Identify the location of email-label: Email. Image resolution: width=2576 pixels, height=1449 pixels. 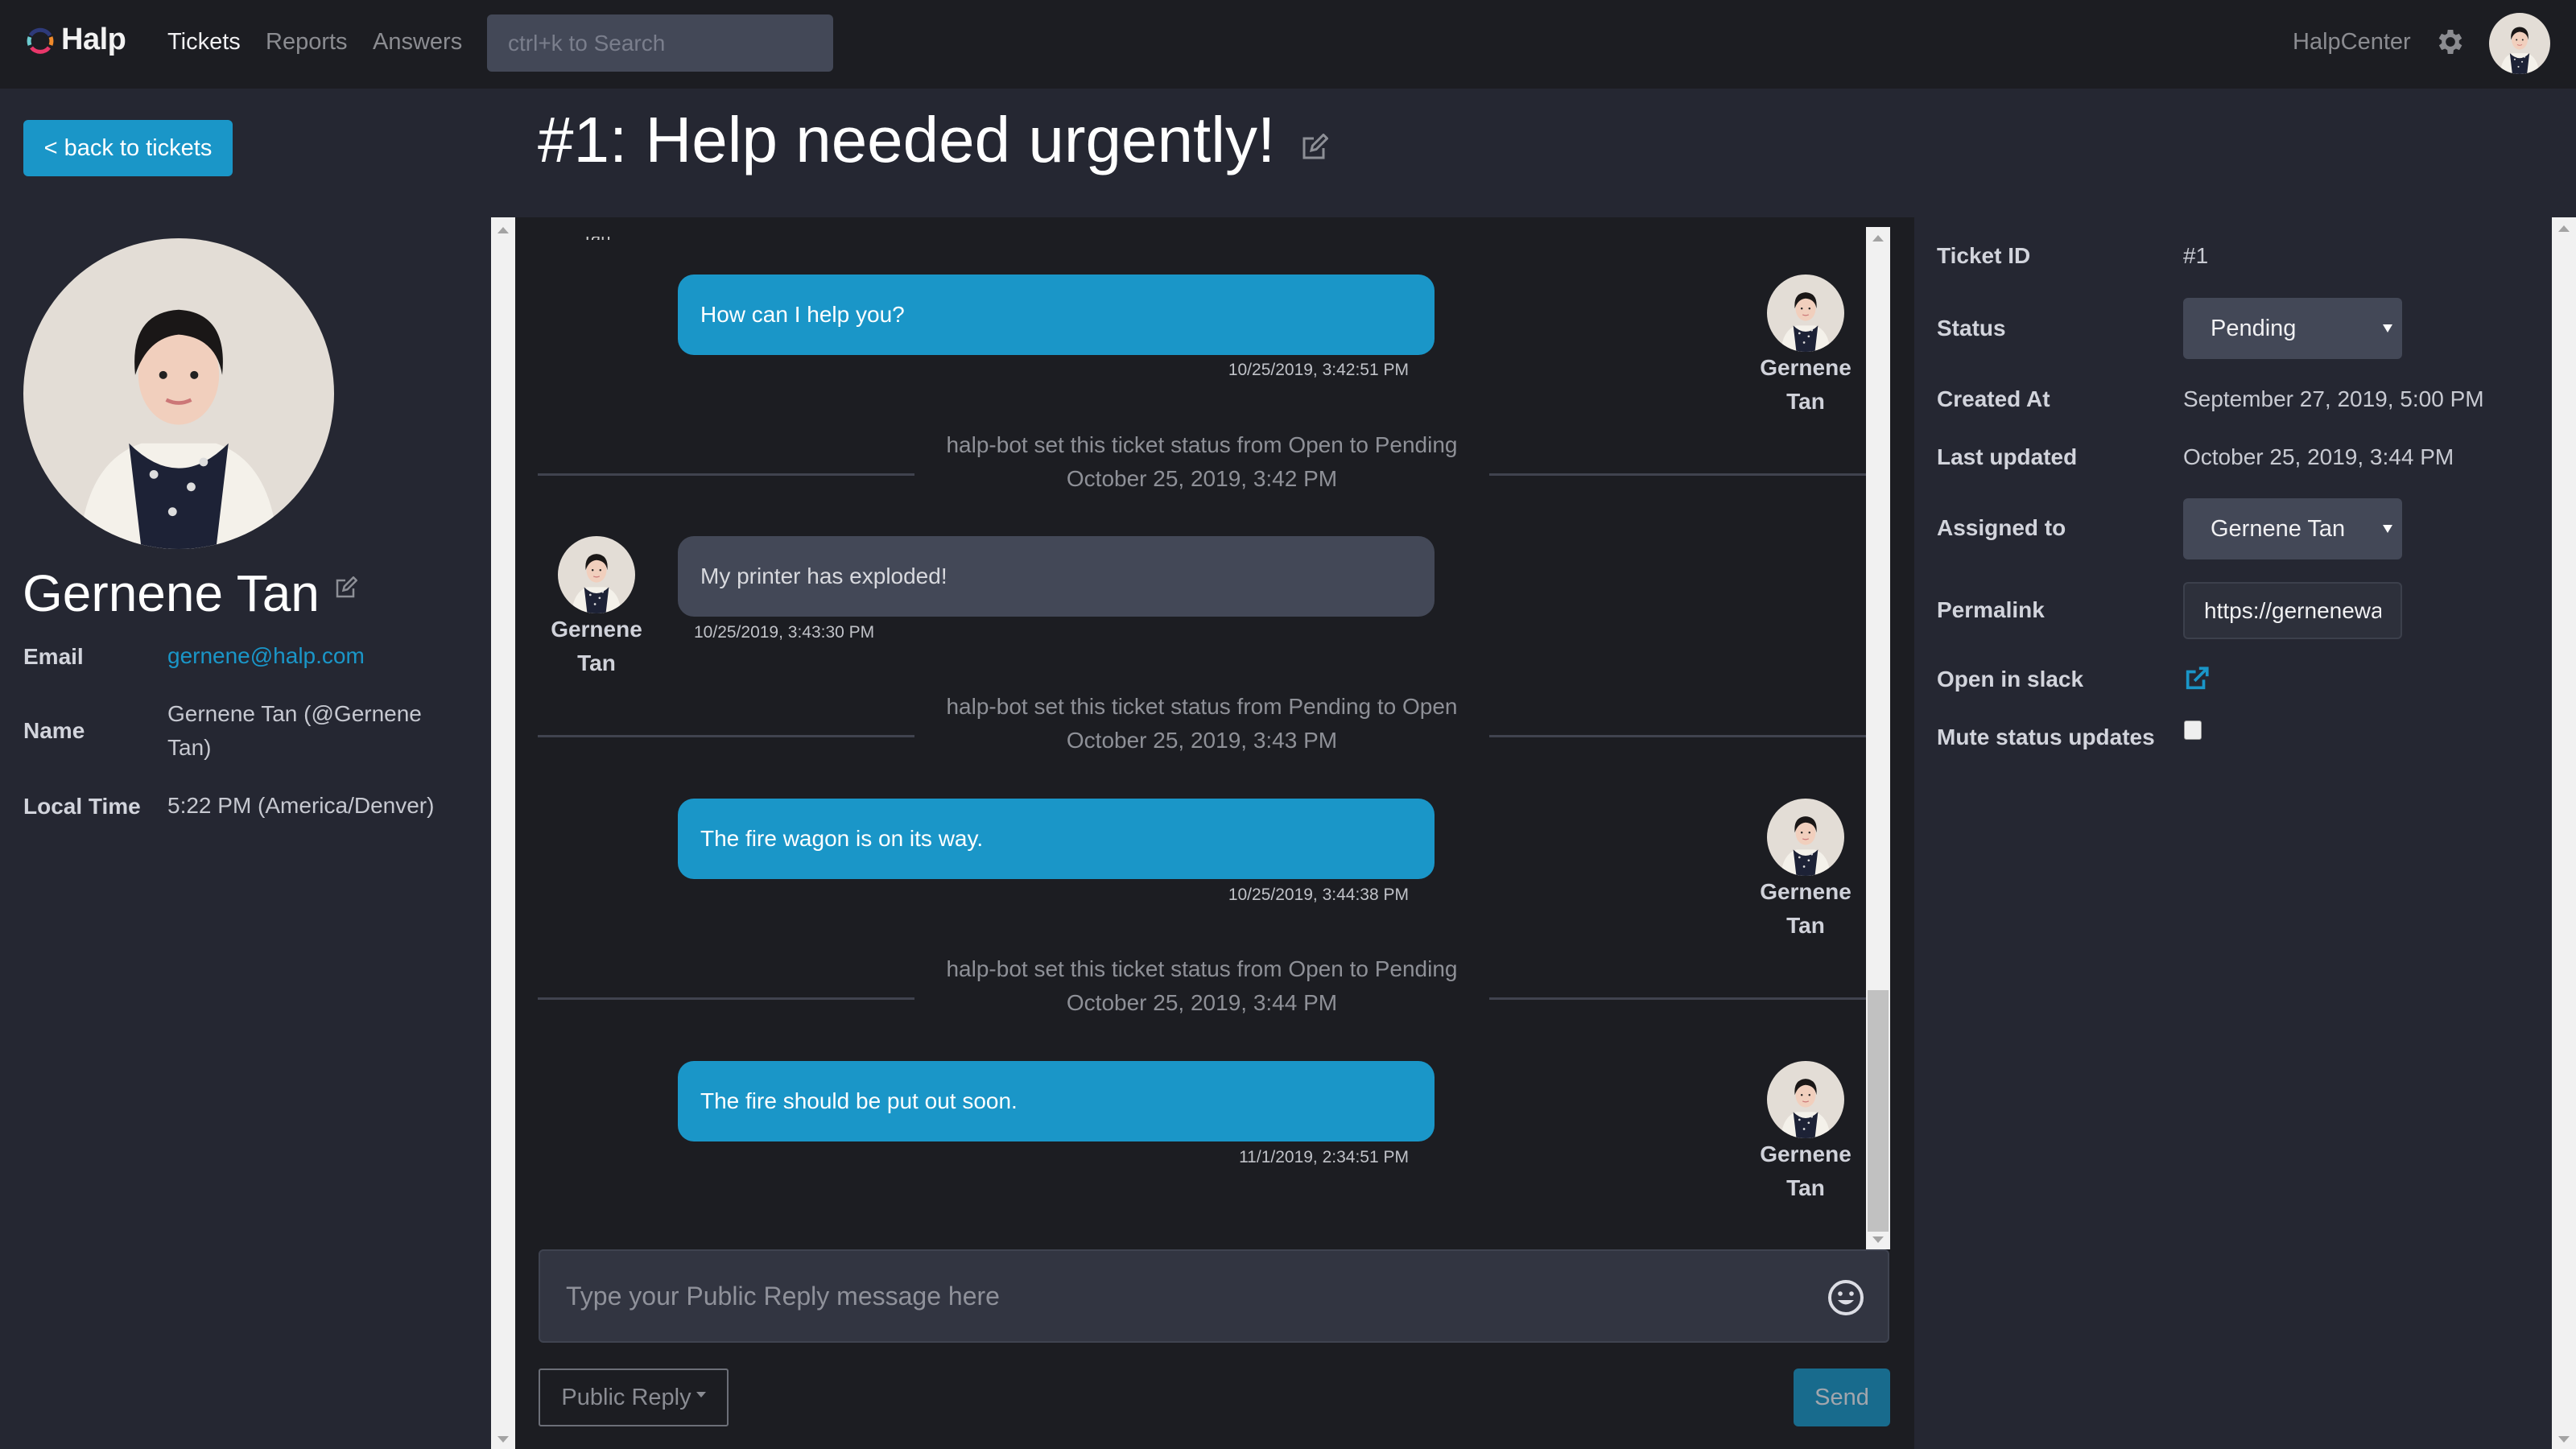
(53, 656).